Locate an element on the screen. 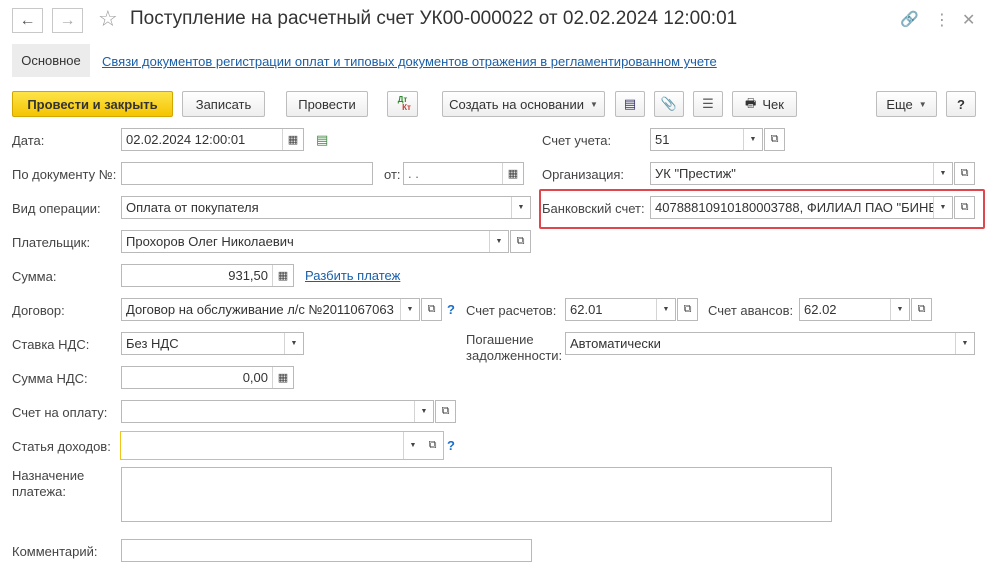  open-account-button: ⧉ is located at coordinates (774, 139).